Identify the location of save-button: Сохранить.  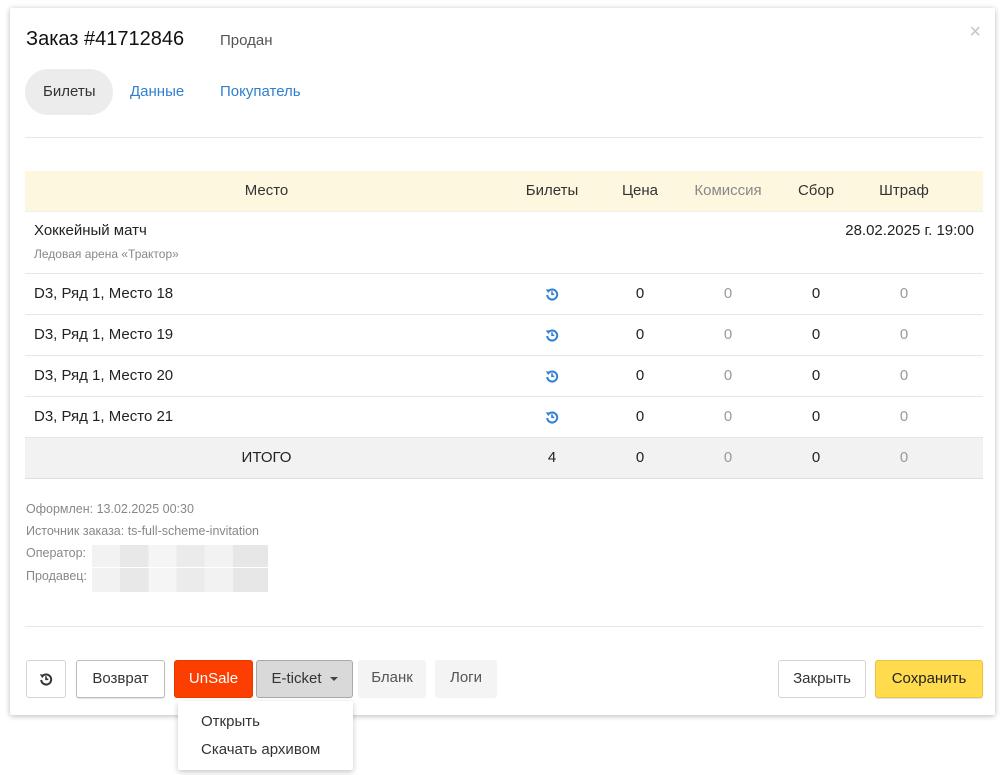
(929, 679).